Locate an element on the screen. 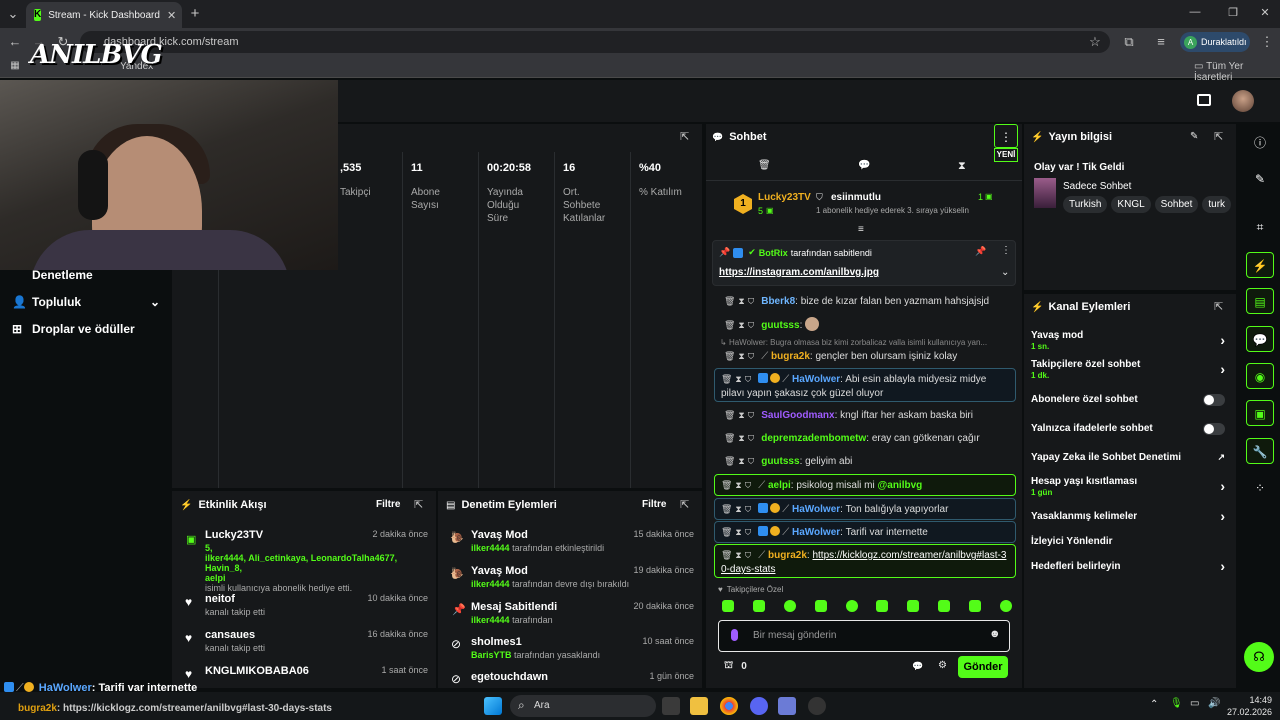 Image resolution: width=1280 pixels, height=720 pixels. support-button: ☊ is located at coordinates (1259, 657).